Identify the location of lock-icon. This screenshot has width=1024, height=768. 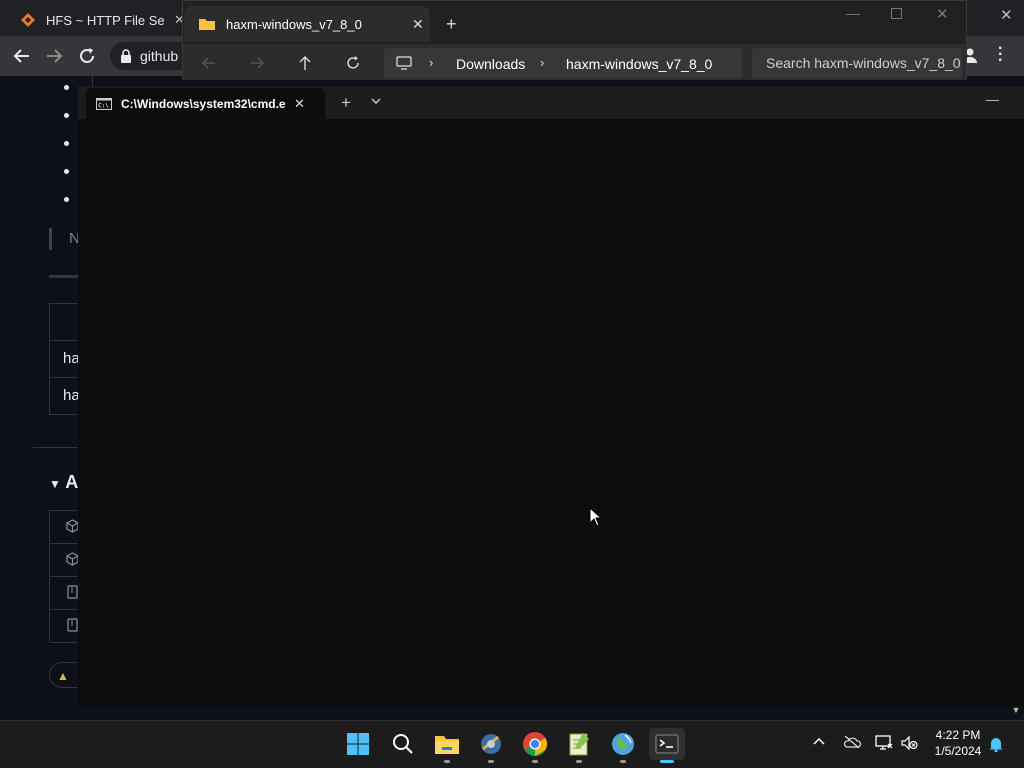
(126, 56).